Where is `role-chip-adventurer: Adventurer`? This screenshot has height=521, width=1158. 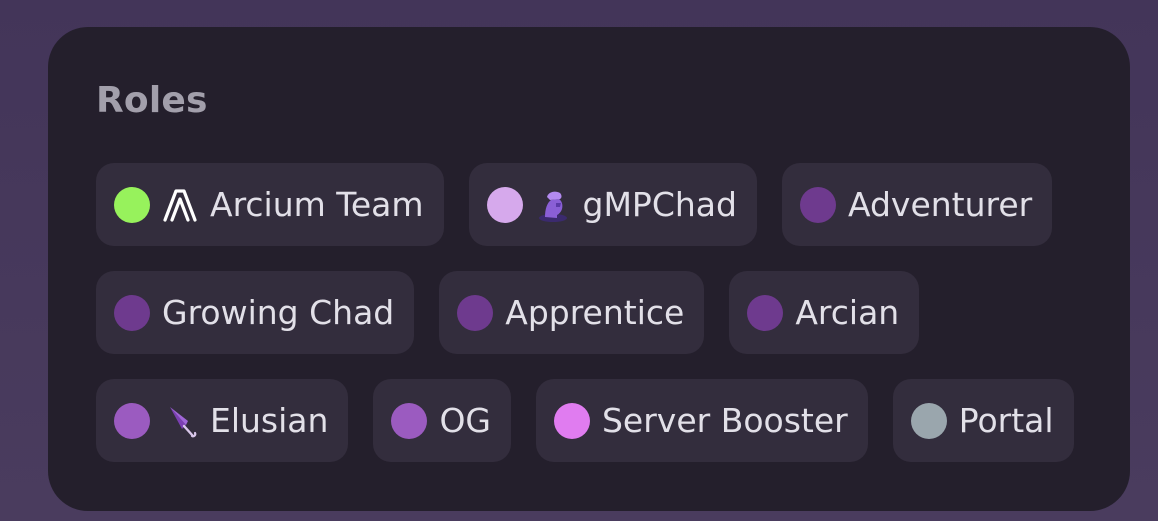
role-chip-adventurer: Adventurer is located at coordinates (917, 204).